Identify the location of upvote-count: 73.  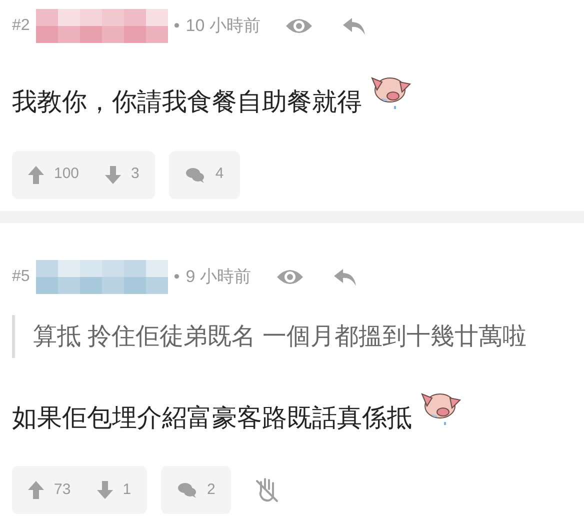
(62, 490).